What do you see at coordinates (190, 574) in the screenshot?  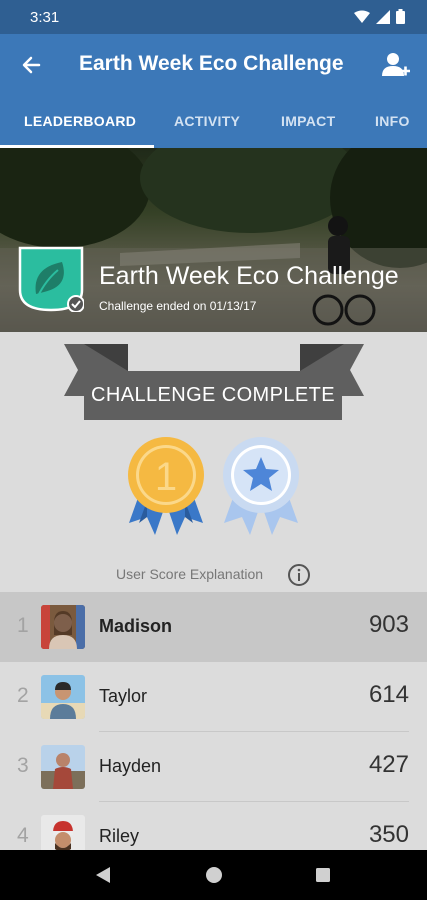 I see `score-explanation-label: User Score Explanation` at bounding box center [190, 574].